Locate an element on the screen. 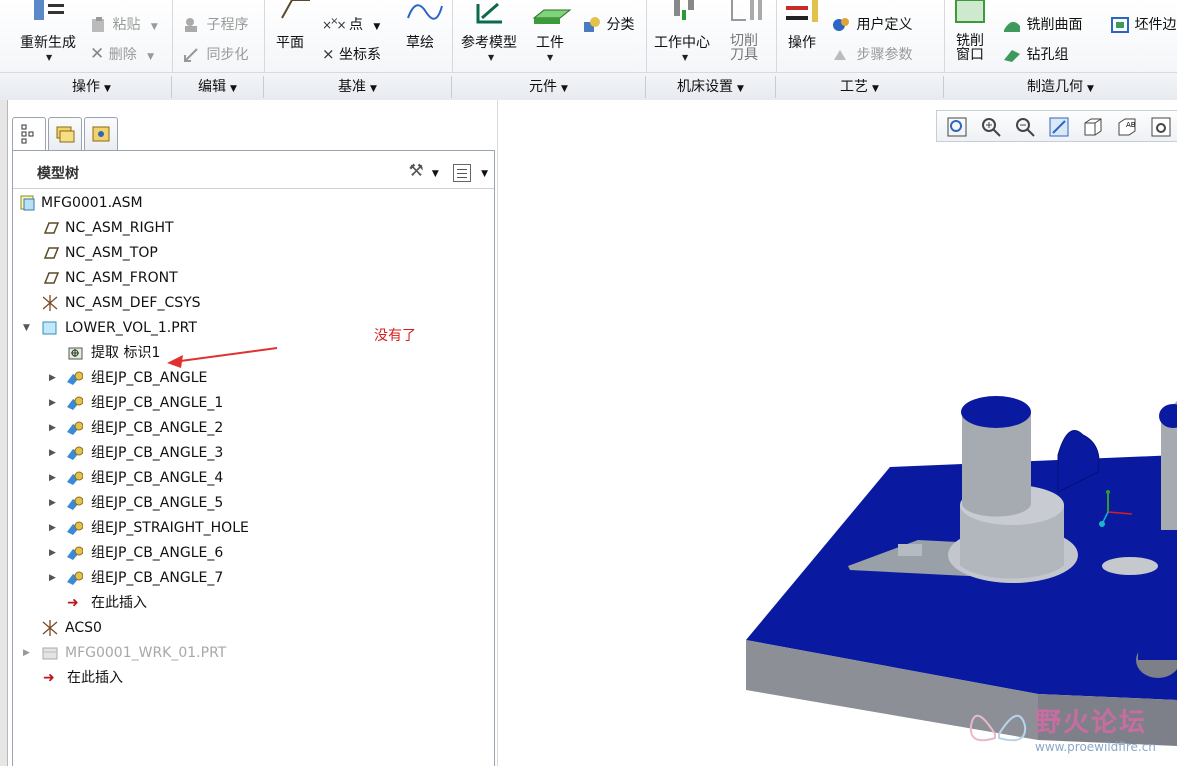 The height and width of the screenshot is (766, 1177). user-defined-icon is located at coordinates (841, 24).